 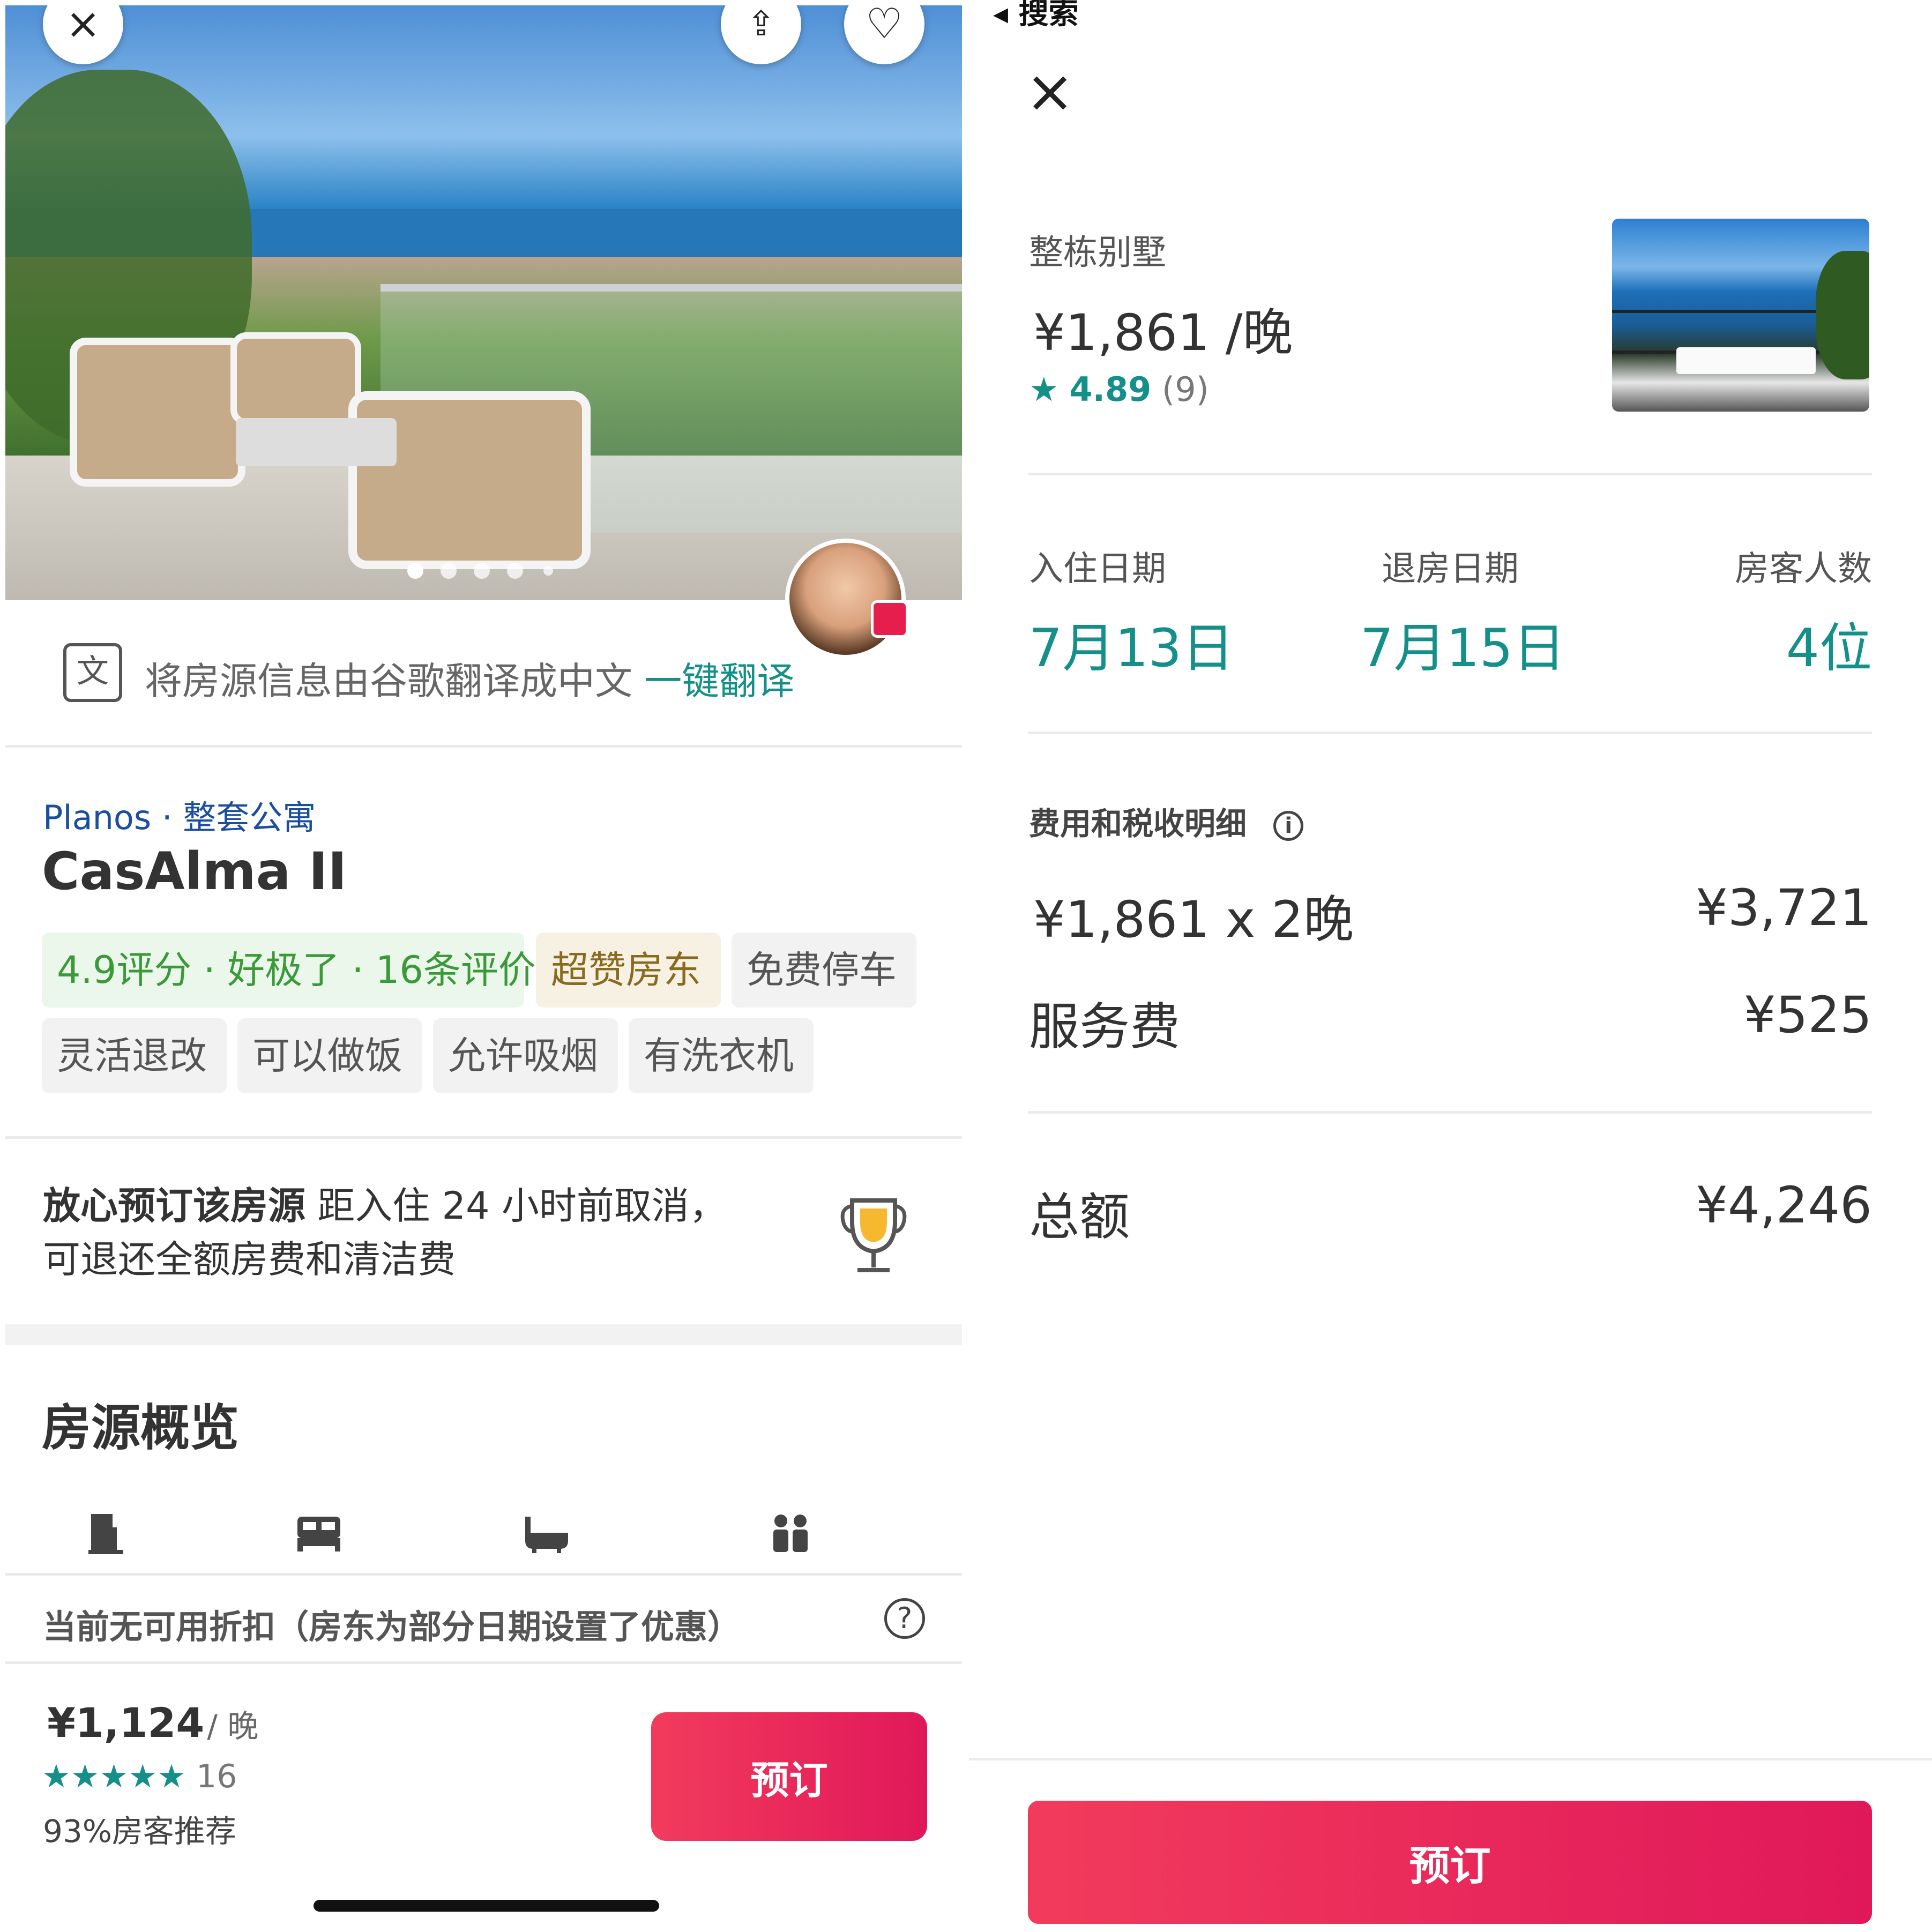 I want to click on property-thumbnail, so click(x=1740, y=315).